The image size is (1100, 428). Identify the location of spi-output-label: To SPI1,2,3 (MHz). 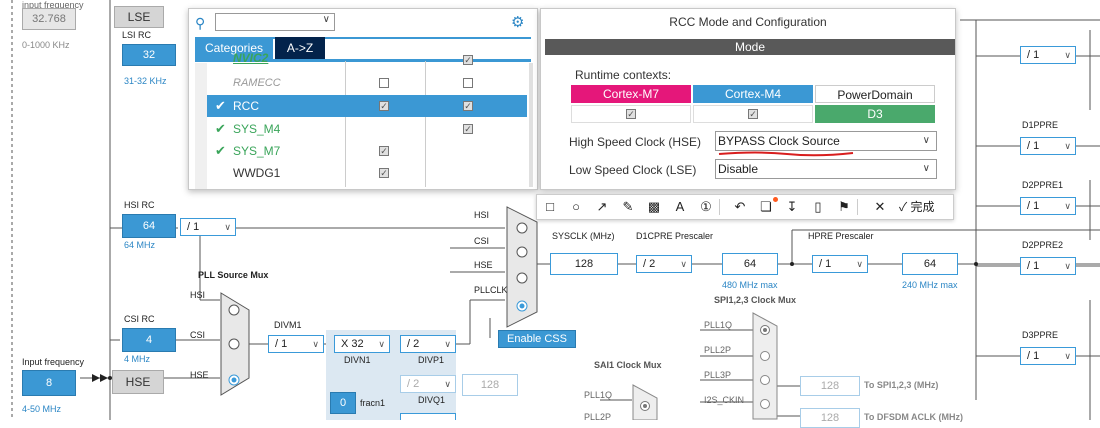
(901, 385).